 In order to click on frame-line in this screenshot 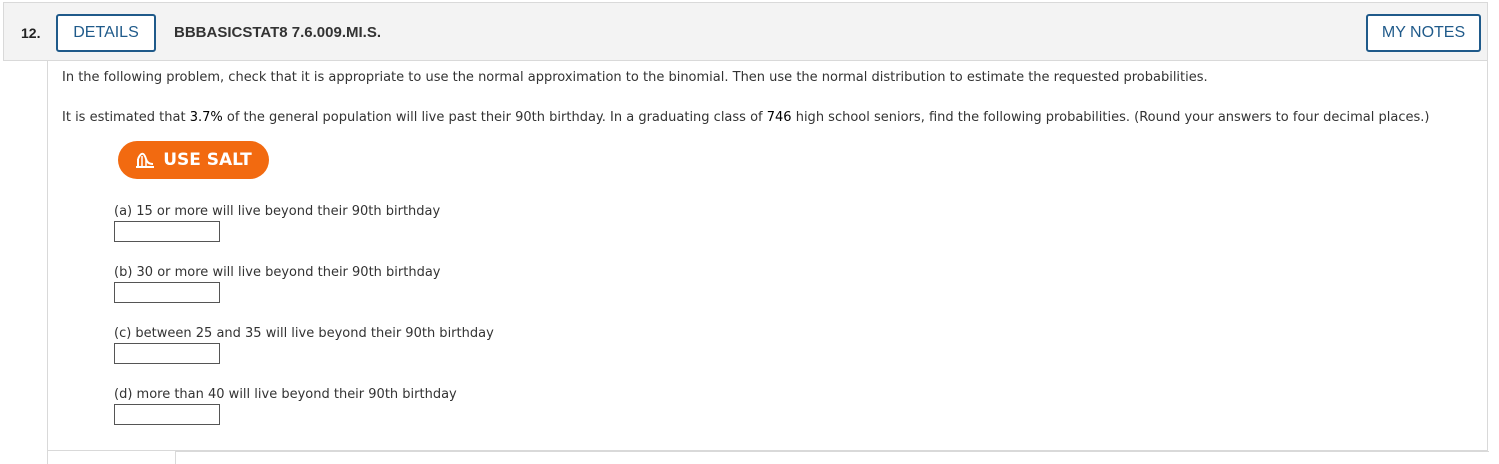, I will do `click(47, 457)`.